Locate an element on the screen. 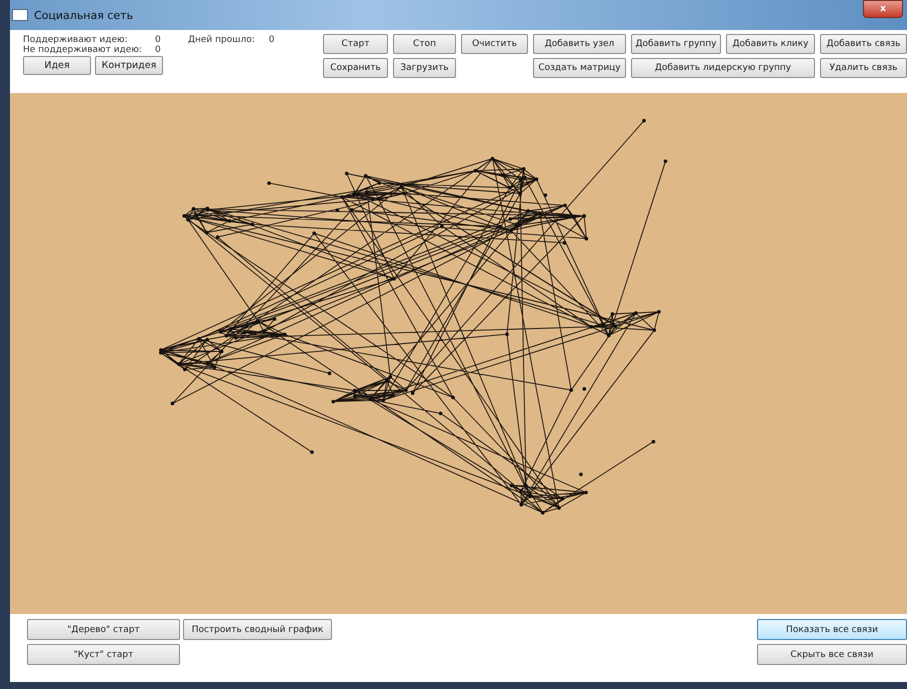  toolbar-button: Добавить лидерскую группу is located at coordinates (723, 68).